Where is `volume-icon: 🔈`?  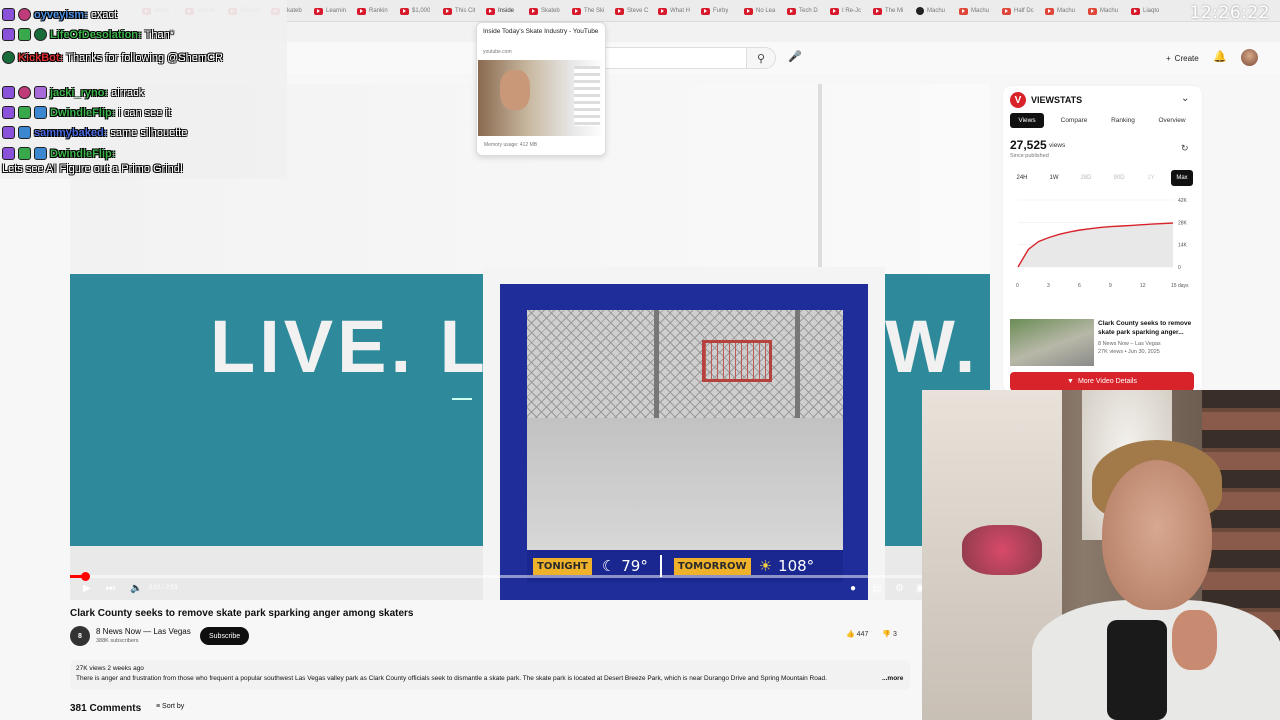
volume-icon: 🔈 is located at coordinates (136, 588).